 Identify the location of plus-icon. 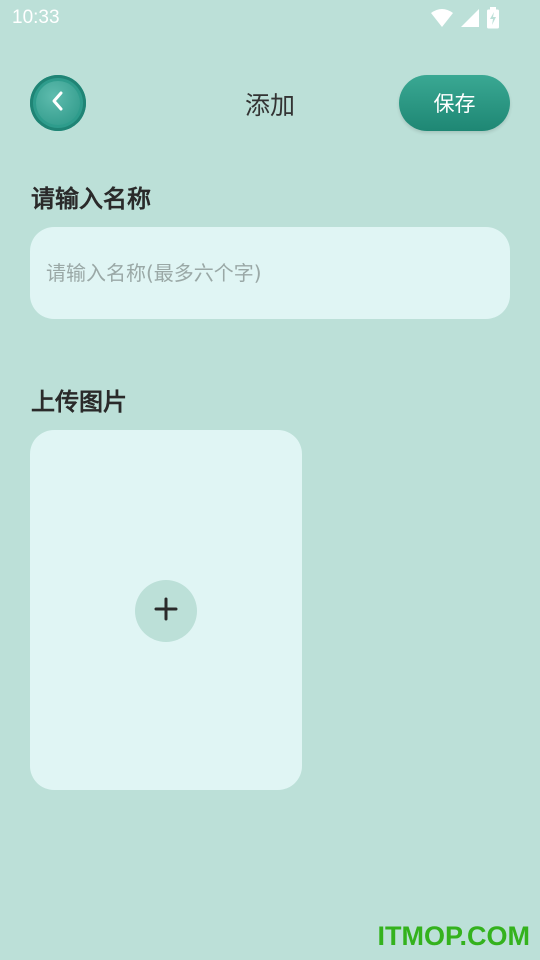
(166, 611).